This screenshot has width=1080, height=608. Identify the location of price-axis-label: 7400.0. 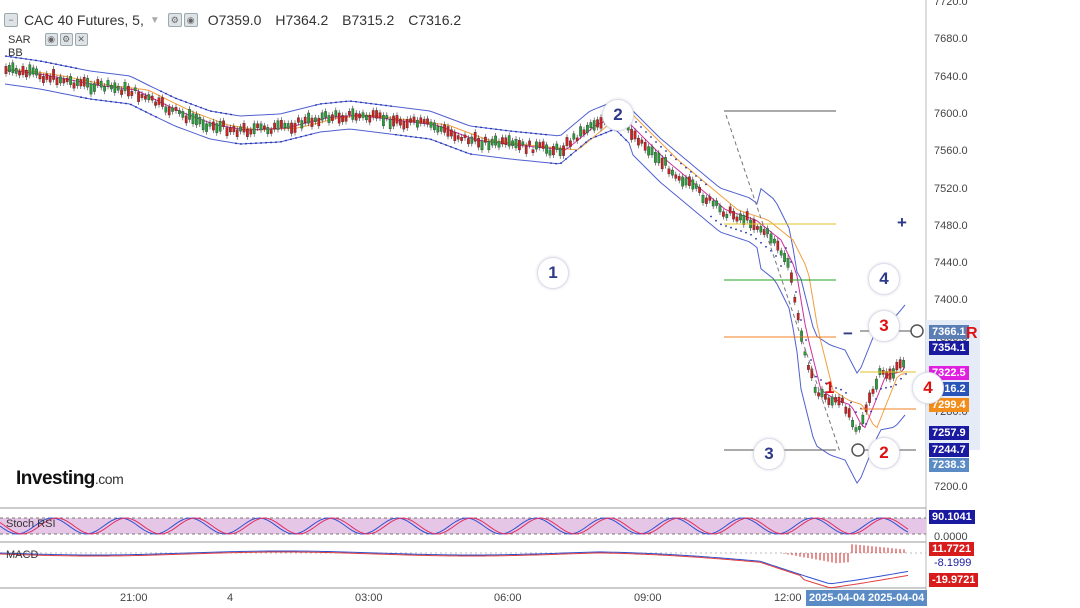
(951, 300).